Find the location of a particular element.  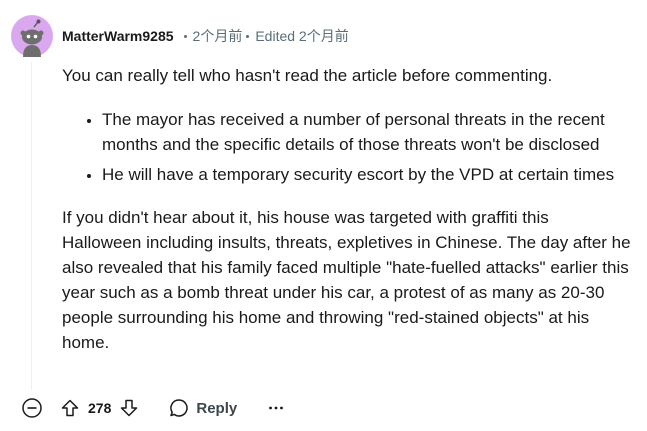

collapse-minus-icon is located at coordinates (32, 408).